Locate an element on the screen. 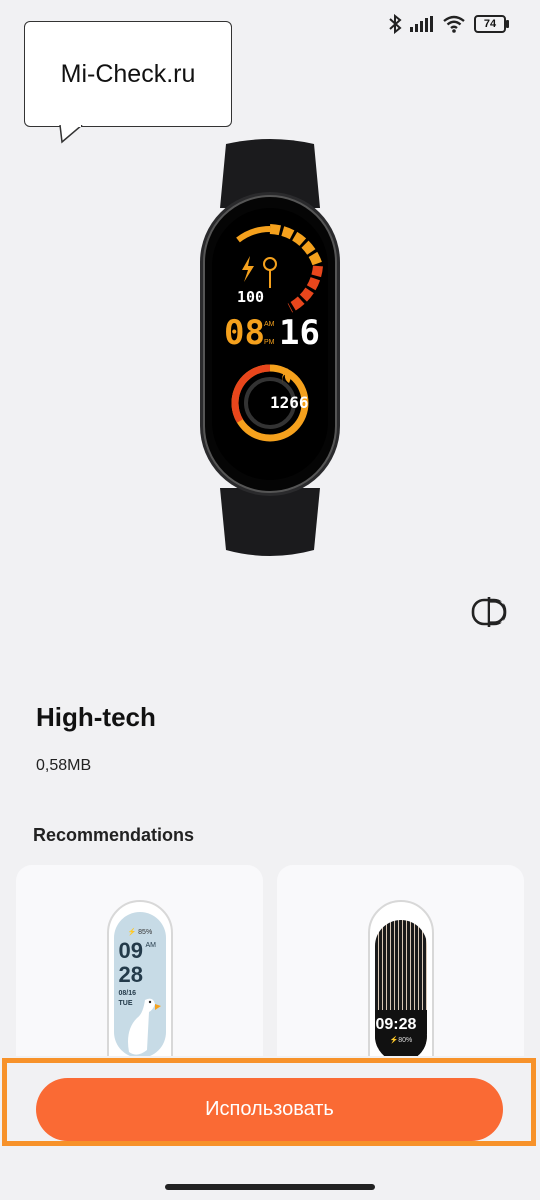  battery-level: 74 is located at coordinates (490, 24).